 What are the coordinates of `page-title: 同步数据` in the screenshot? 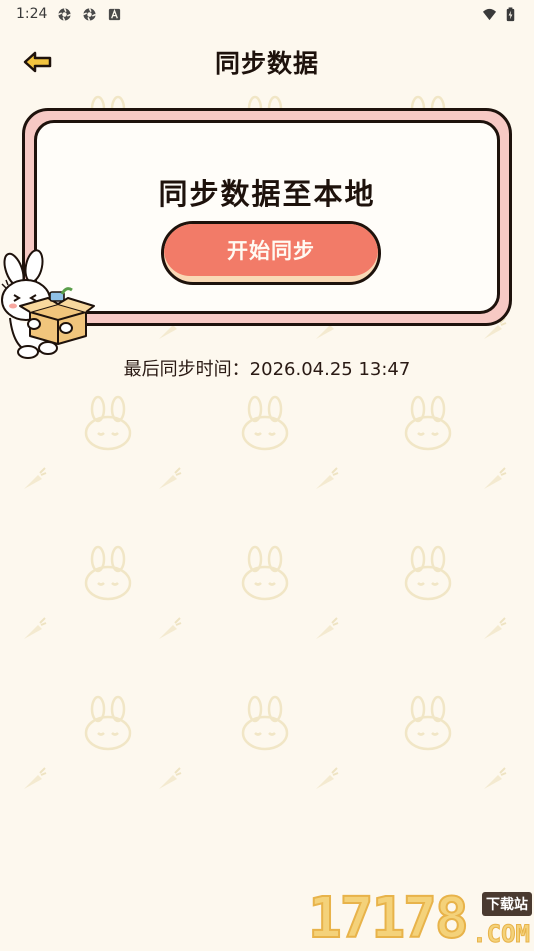 It's located at (266, 63).